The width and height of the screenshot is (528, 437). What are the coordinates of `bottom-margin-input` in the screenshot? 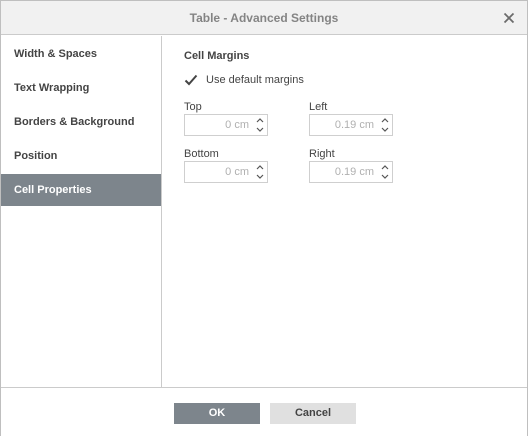 It's located at (218, 172).